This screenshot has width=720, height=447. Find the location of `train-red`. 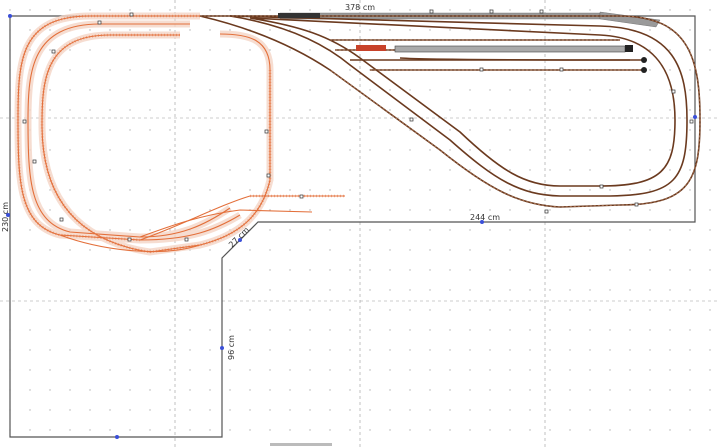

train-red is located at coordinates (371, 48).